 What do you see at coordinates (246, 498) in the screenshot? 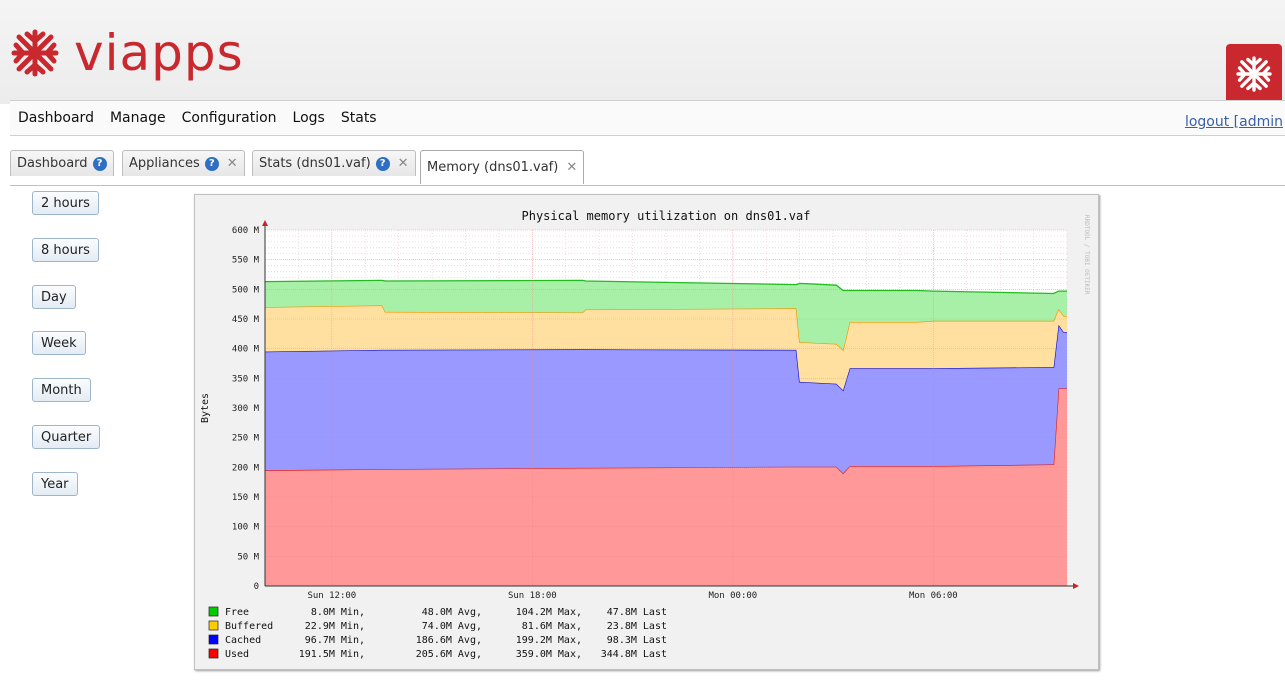
I see `y-tick-label: 150 M` at bounding box center [246, 498].